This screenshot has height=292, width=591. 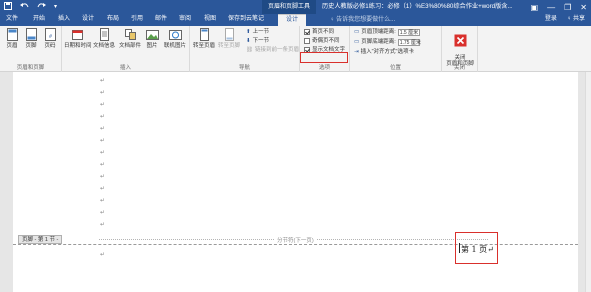 What do you see at coordinates (152, 35) in the screenshot?
I see `picture-icon` at bounding box center [152, 35].